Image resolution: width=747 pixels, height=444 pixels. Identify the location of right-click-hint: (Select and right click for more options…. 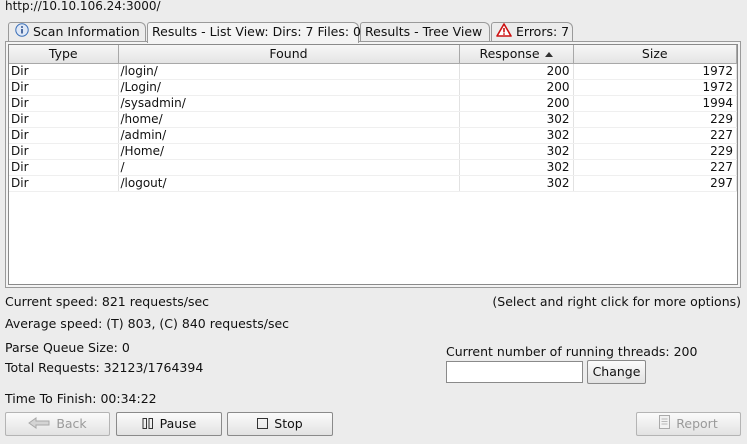
(616, 301).